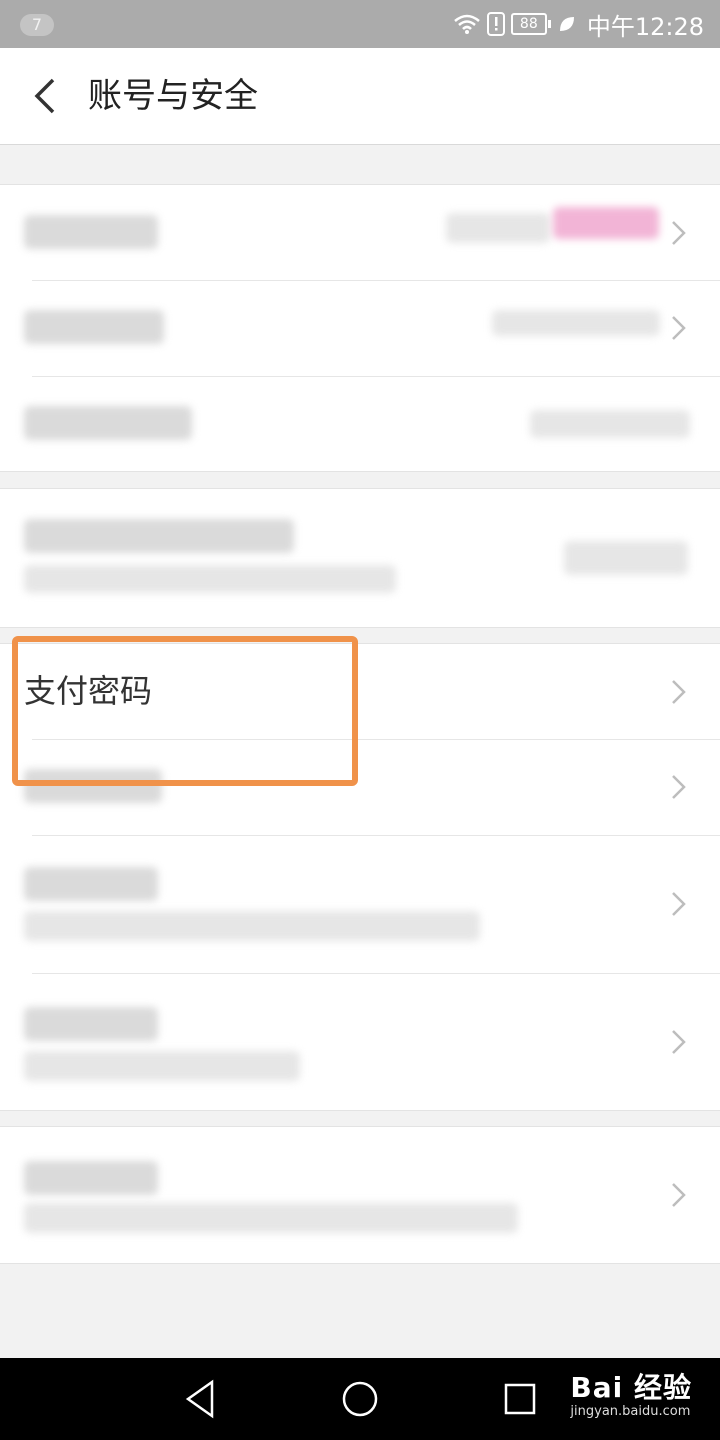  Describe the element at coordinates (360, 96) in the screenshot. I see `page-header: 账号与安全` at that location.